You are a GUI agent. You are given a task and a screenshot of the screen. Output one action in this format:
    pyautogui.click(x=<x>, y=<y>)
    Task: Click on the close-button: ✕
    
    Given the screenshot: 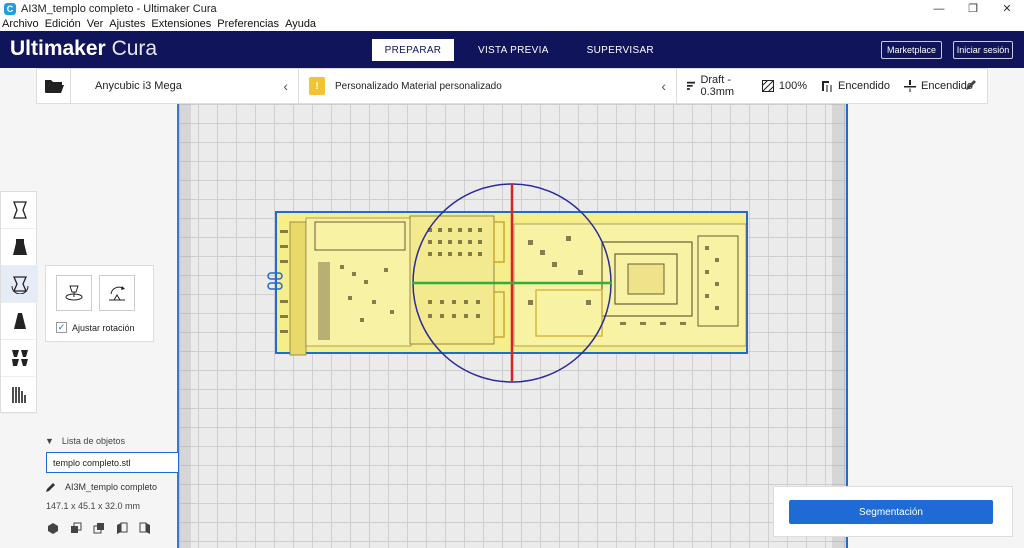 What is the action you would take?
    pyautogui.click(x=1007, y=8)
    